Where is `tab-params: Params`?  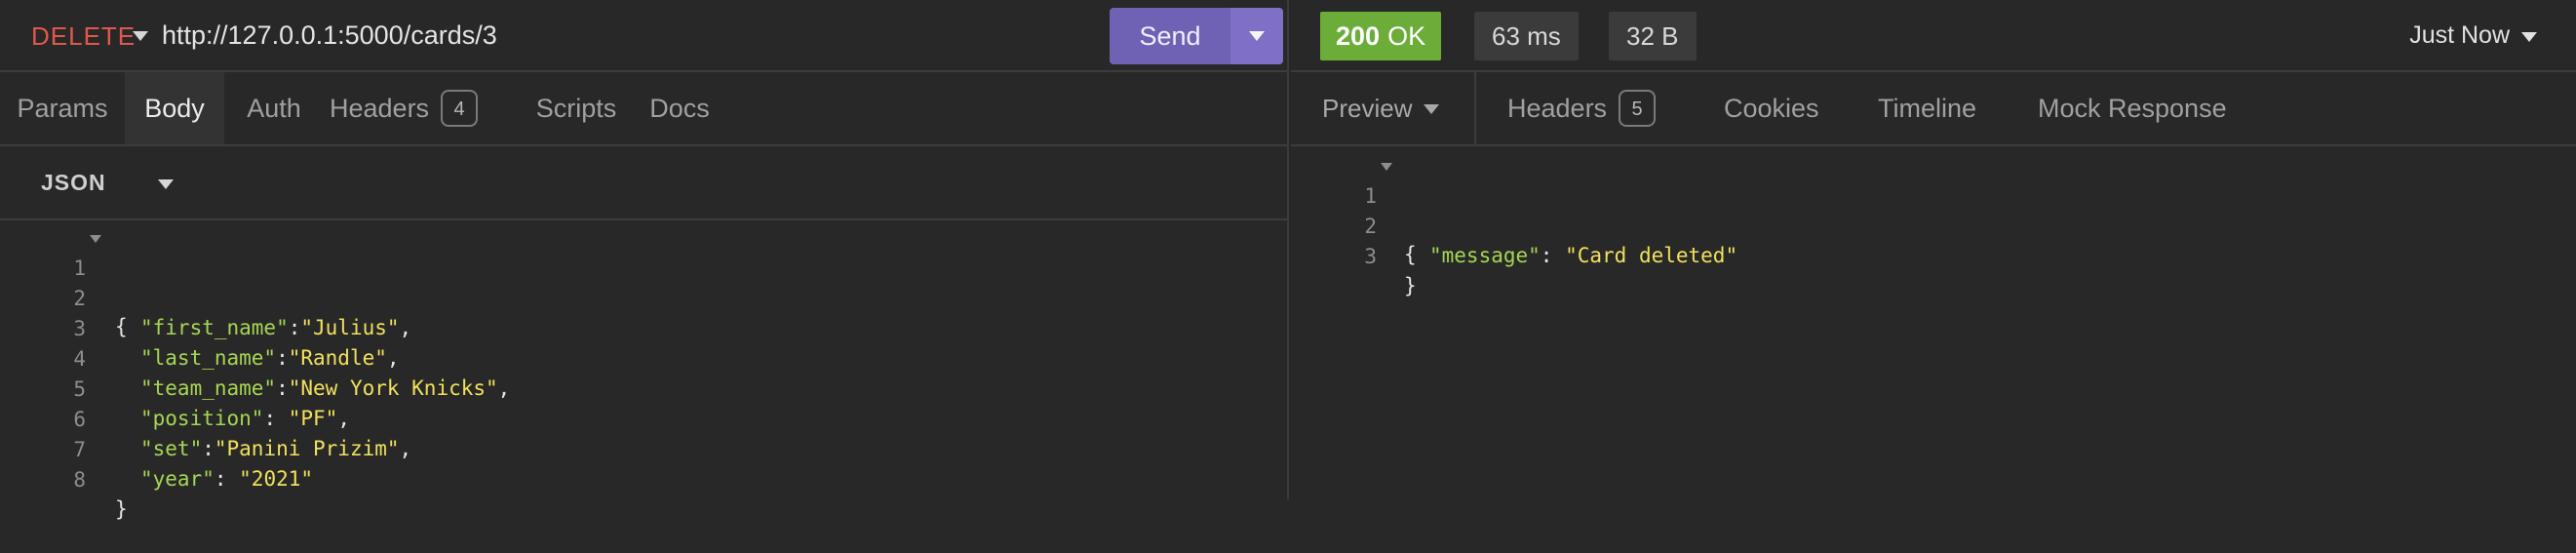 tab-params: Params is located at coordinates (62, 108).